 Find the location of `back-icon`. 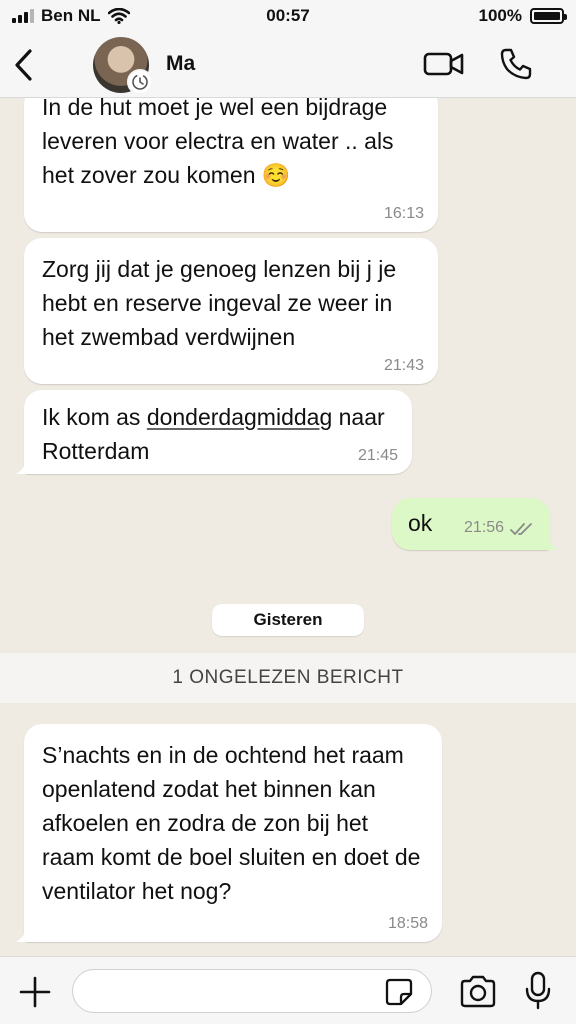

back-icon is located at coordinates (24, 65).